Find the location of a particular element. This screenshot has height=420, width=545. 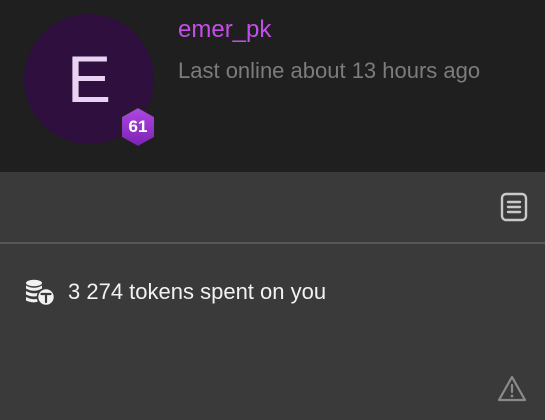

coins-icon is located at coordinates (40, 292).